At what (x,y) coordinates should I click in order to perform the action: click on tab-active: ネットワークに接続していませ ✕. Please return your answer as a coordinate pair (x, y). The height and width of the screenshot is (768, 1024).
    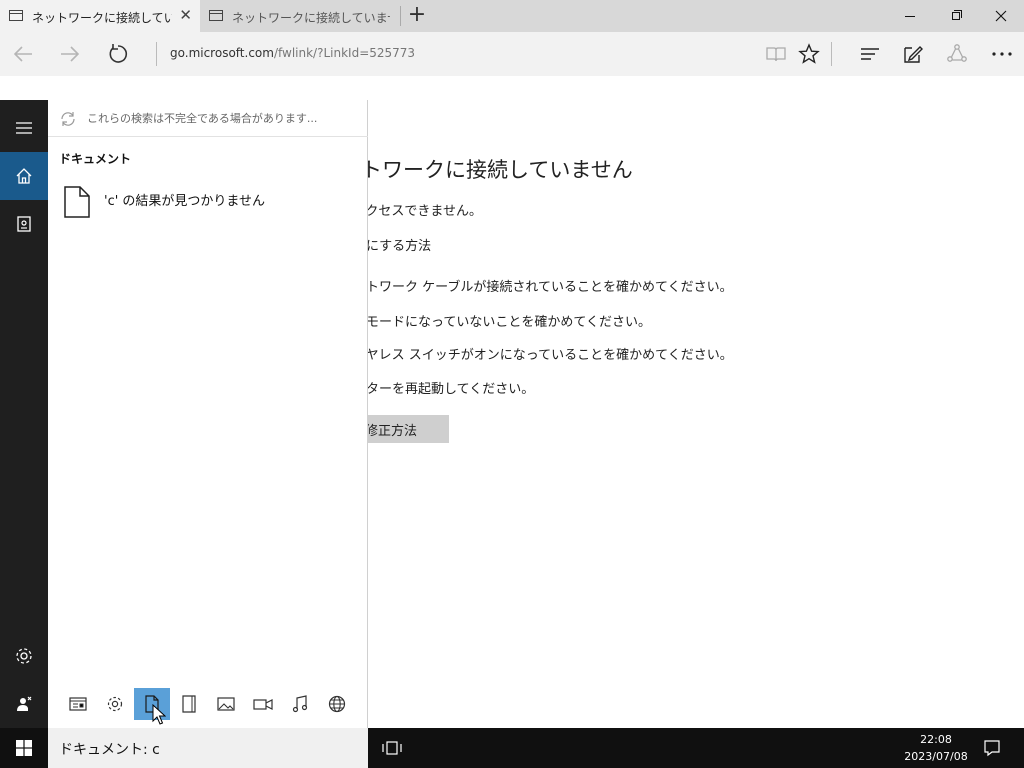
    Looking at the image, I should click on (100, 16).